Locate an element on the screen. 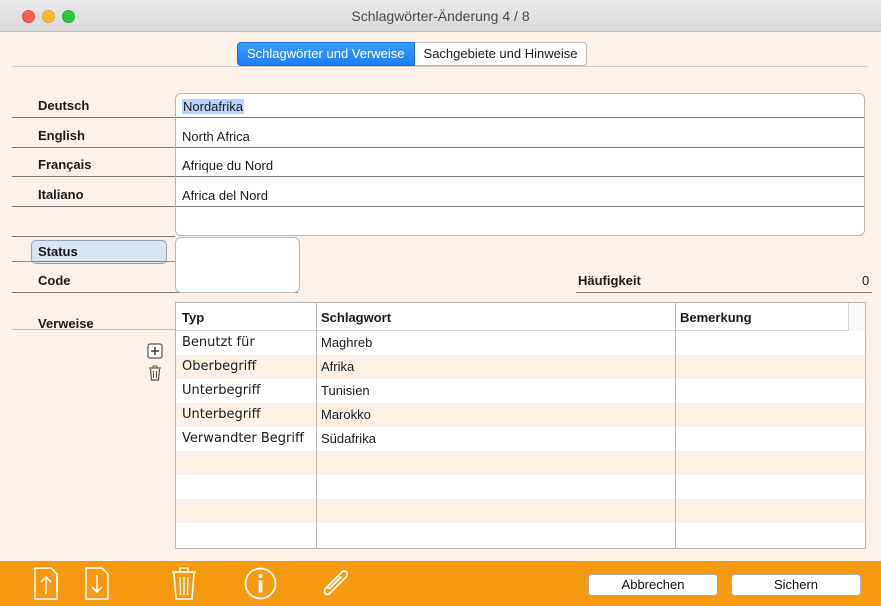 Image resolution: width=881 pixels, height=606 pixels. cell-typ: Verwandter Begriff is located at coordinates (243, 438).